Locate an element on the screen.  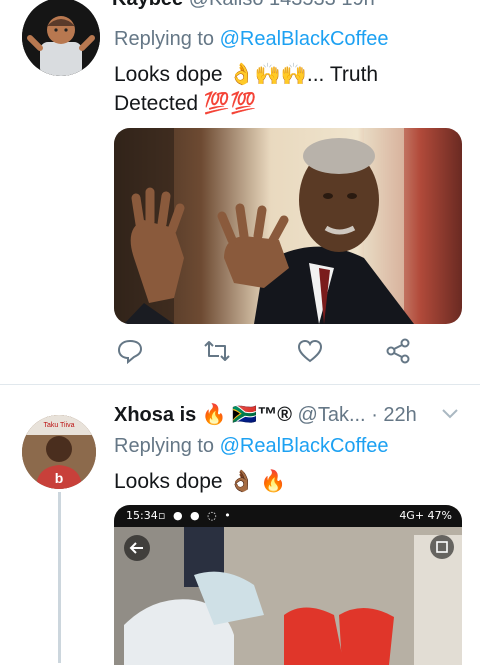
tweet-1-actions is located at coordinates (240, 354).